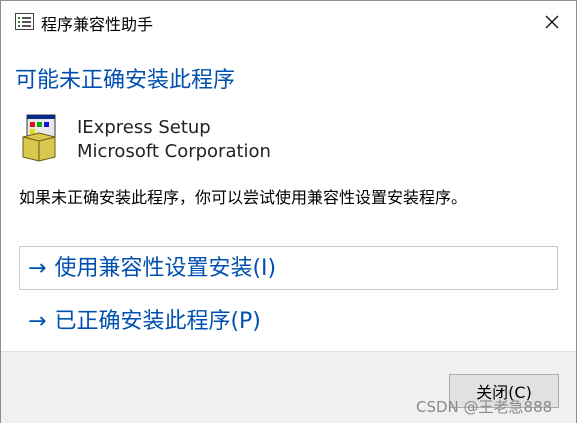 The width and height of the screenshot is (577, 423). I want to click on command-label: 使用兼容性设置安装(I), so click(165, 268).